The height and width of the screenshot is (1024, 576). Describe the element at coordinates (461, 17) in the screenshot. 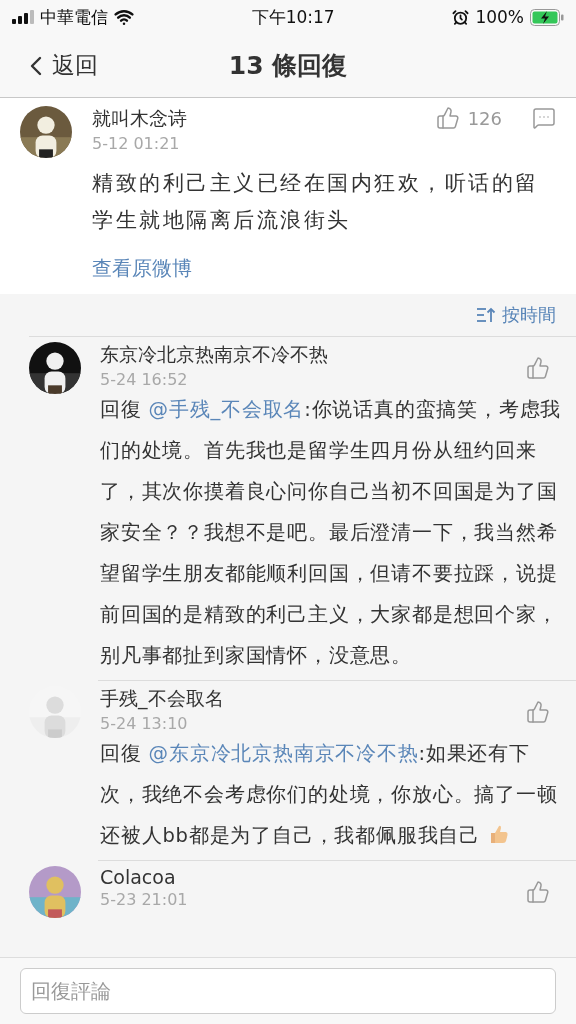

I see `alarm-icon` at that location.